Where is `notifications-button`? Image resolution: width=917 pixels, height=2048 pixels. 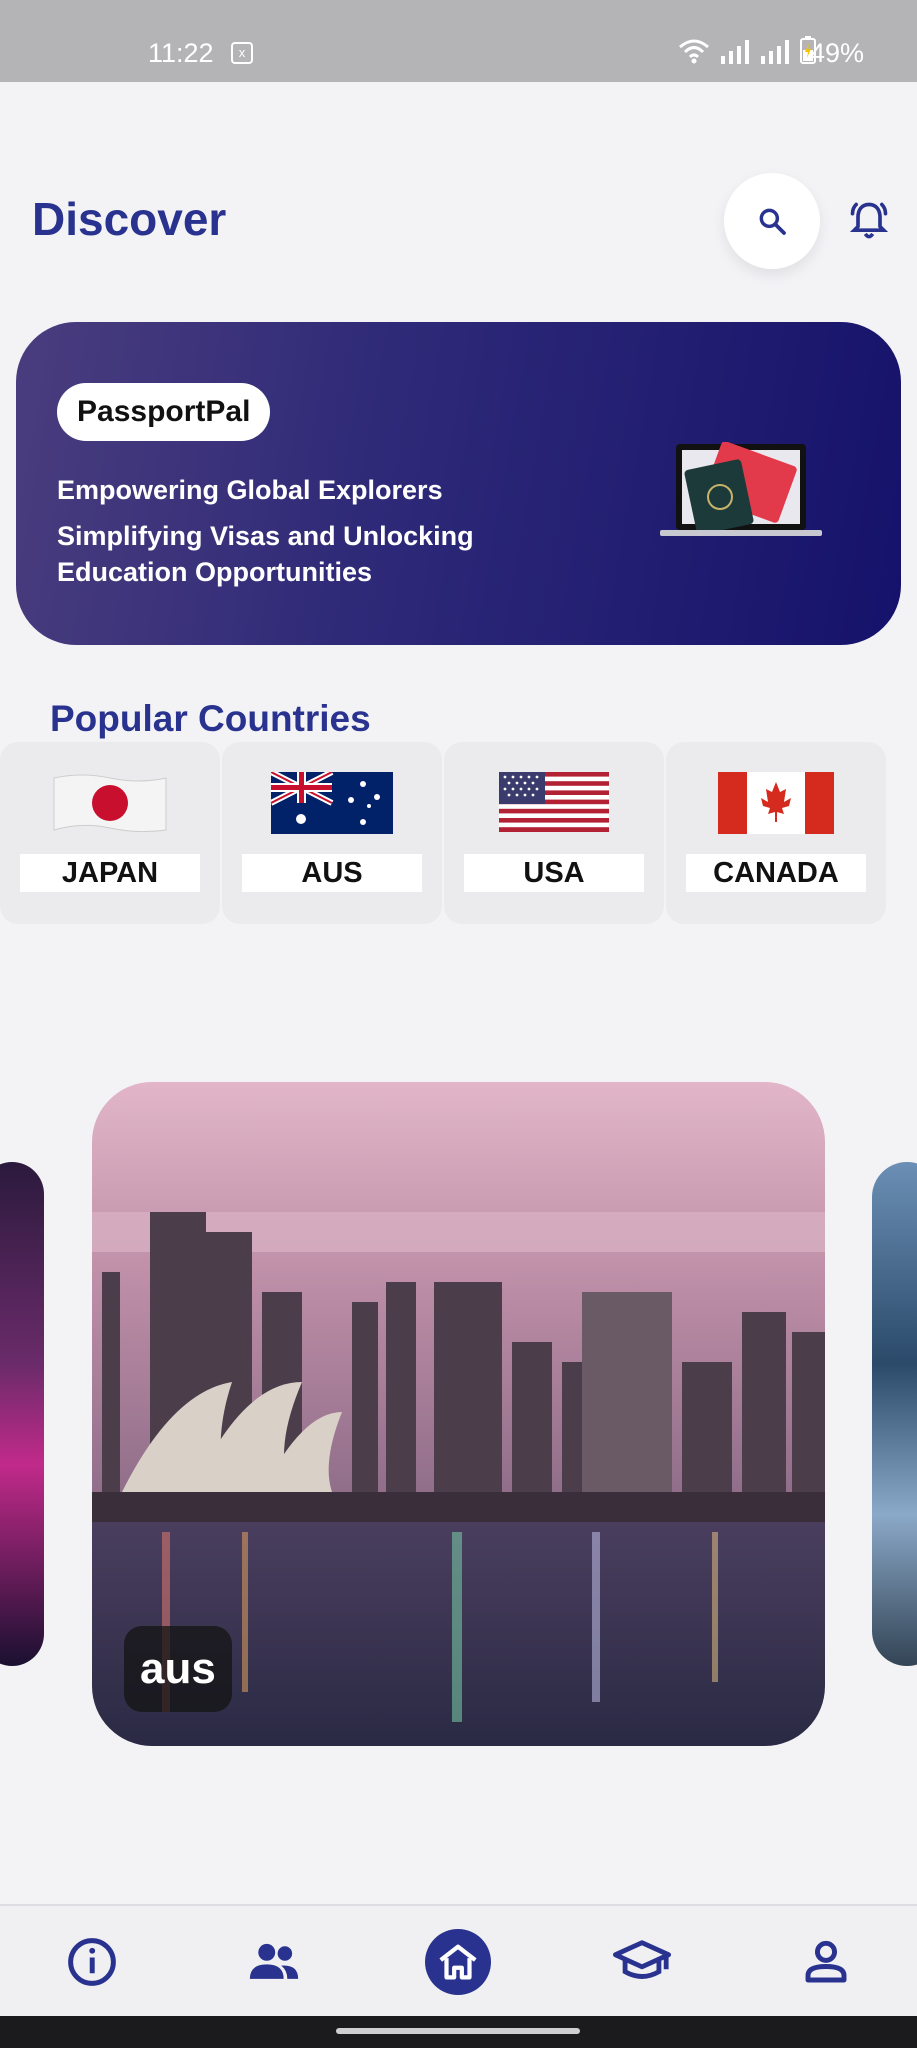 notifications-button is located at coordinates (869, 221).